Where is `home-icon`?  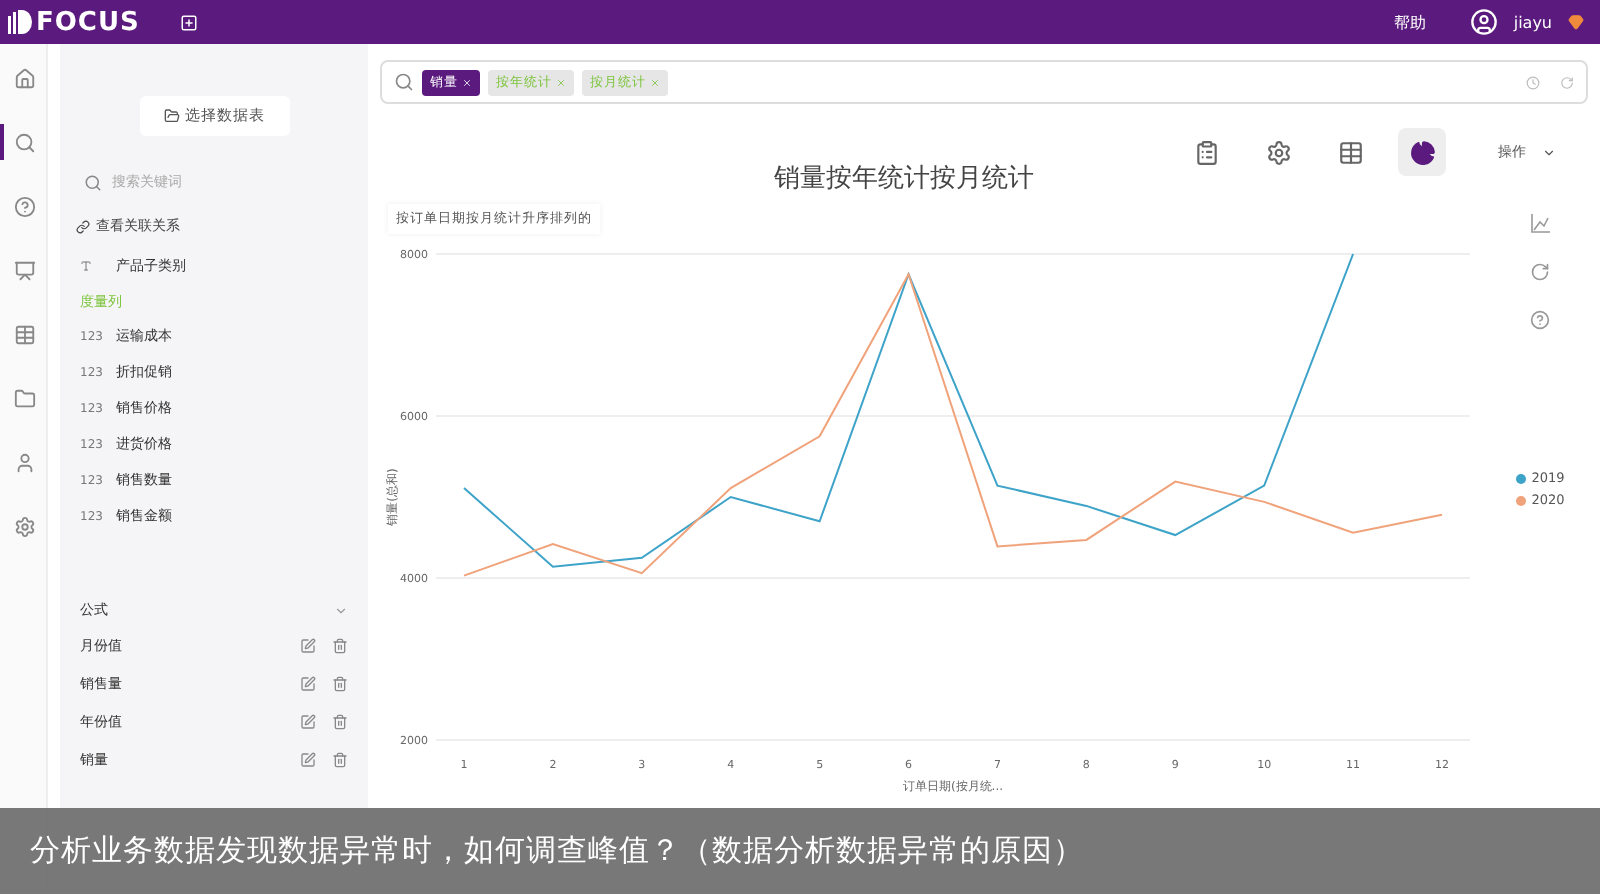
home-icon is located at coordinates (25, 78).